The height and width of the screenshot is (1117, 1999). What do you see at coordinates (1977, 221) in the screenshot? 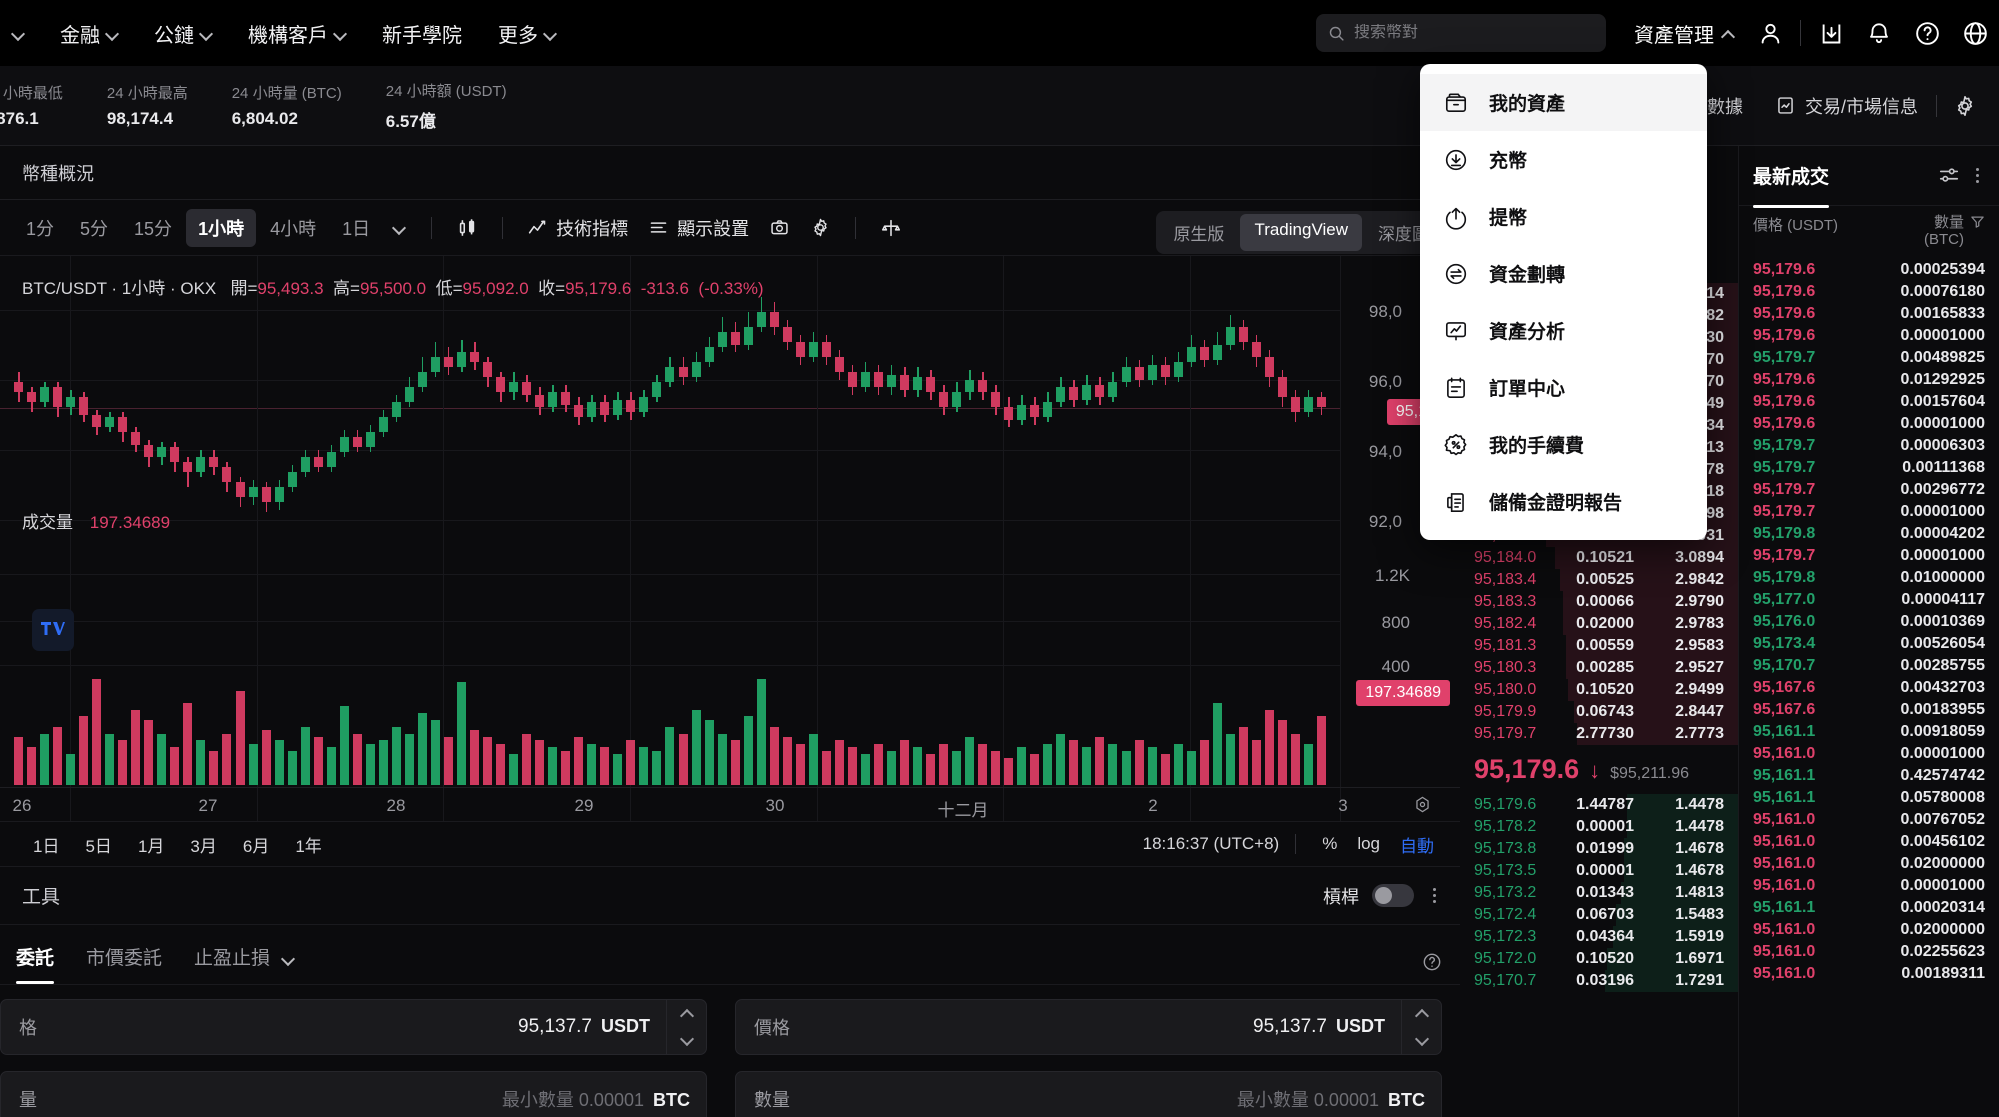
I see `filter-funnel-icon` at bounding box center [1977, 221].